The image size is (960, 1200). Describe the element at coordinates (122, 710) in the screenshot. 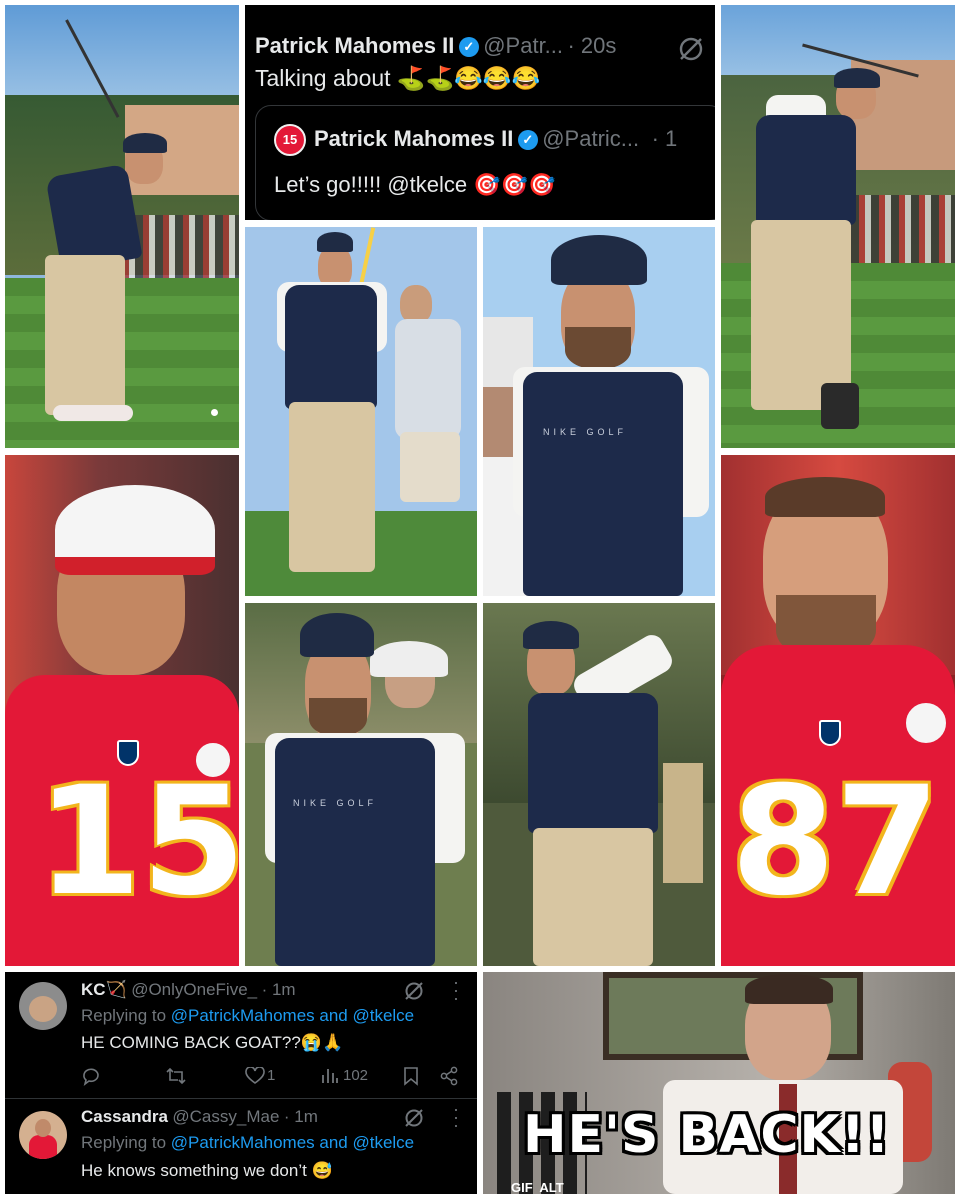

I see `mahomes-portrait-photo: 15` at that location.